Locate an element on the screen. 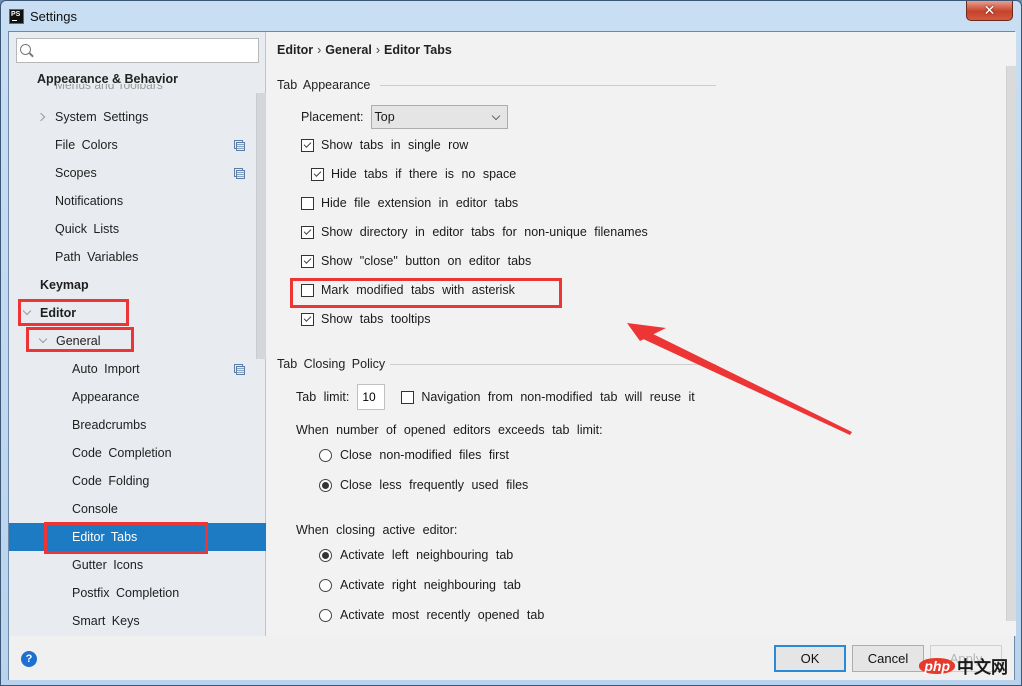  tree-item-editor-tabs: Editor Tabs is located at coordinates (137, 537).